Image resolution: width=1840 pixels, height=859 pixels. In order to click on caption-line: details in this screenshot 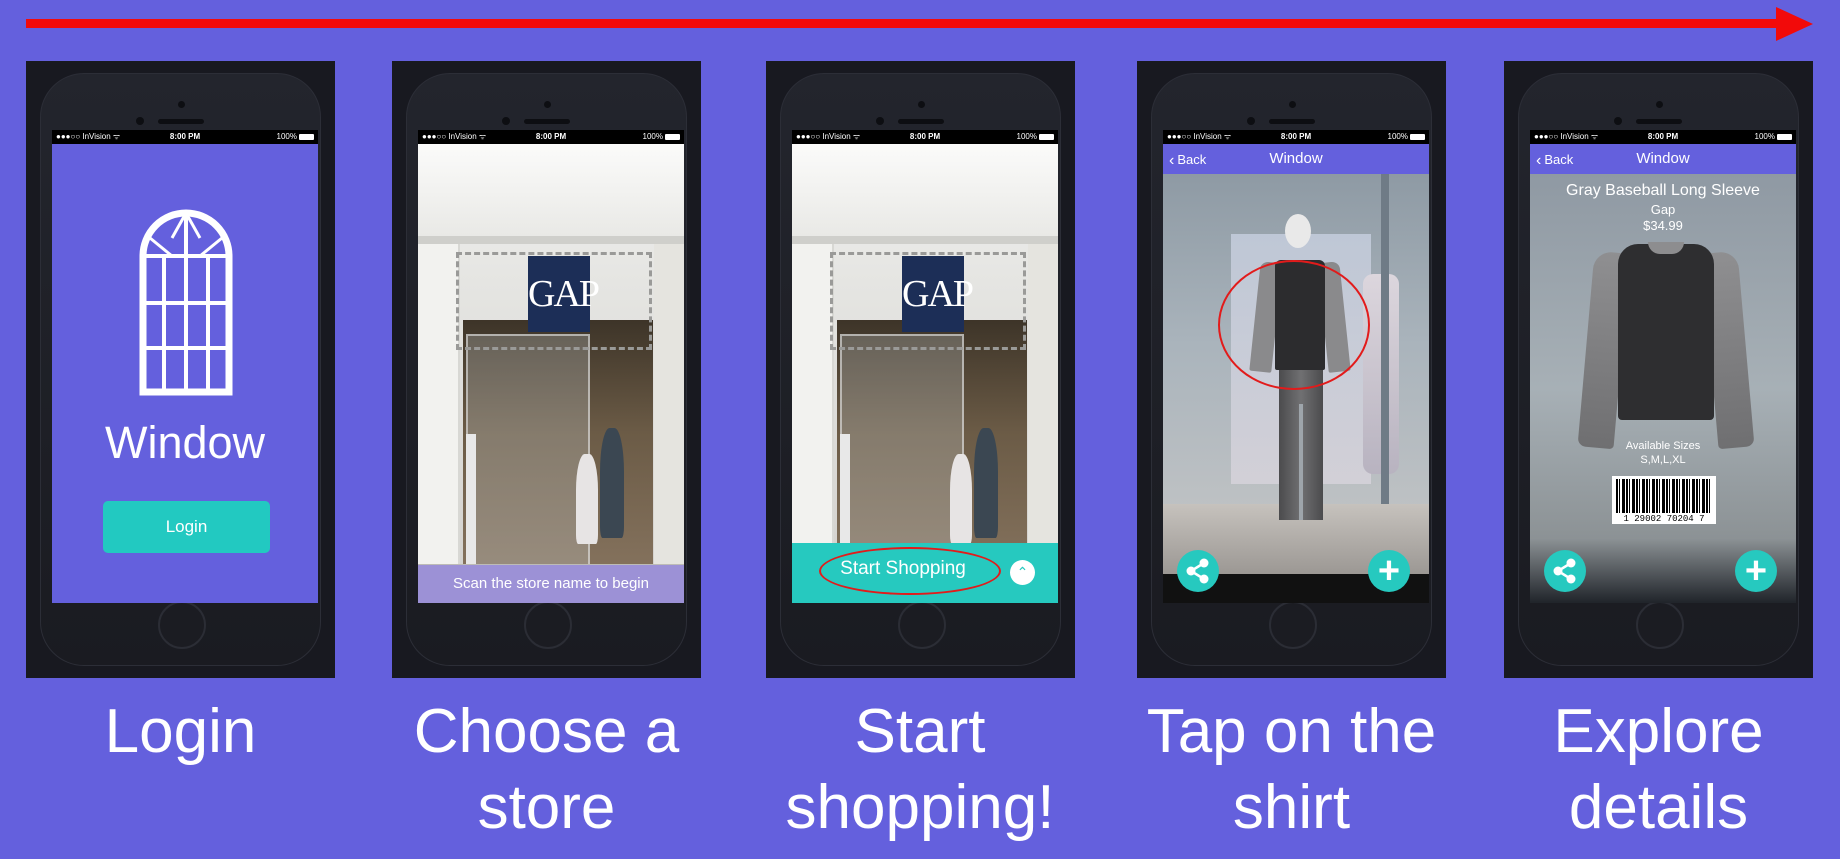, I will do `click(1658, 807)`.